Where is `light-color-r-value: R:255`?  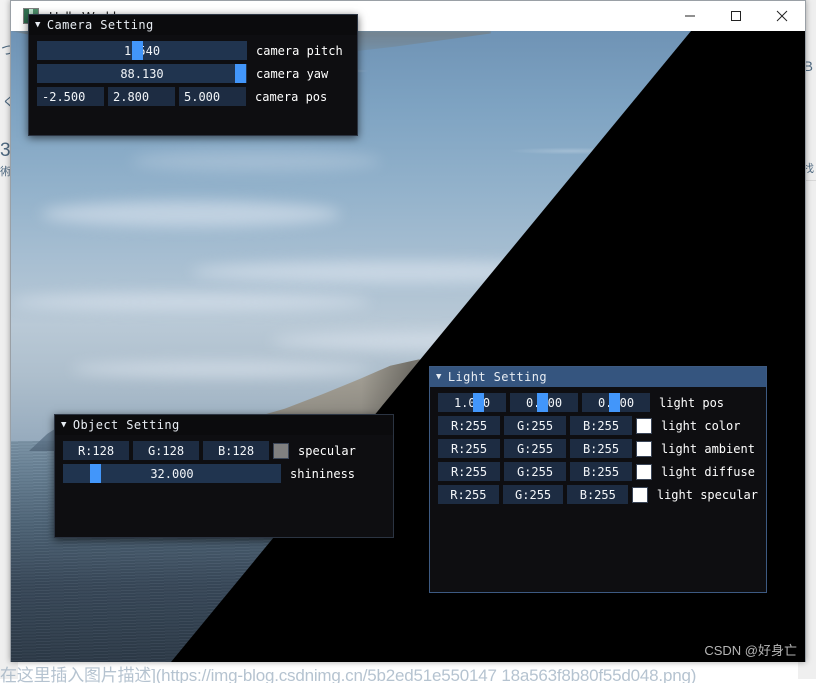
light-color-r-value: R:255 is located at coordinates (469, 425).